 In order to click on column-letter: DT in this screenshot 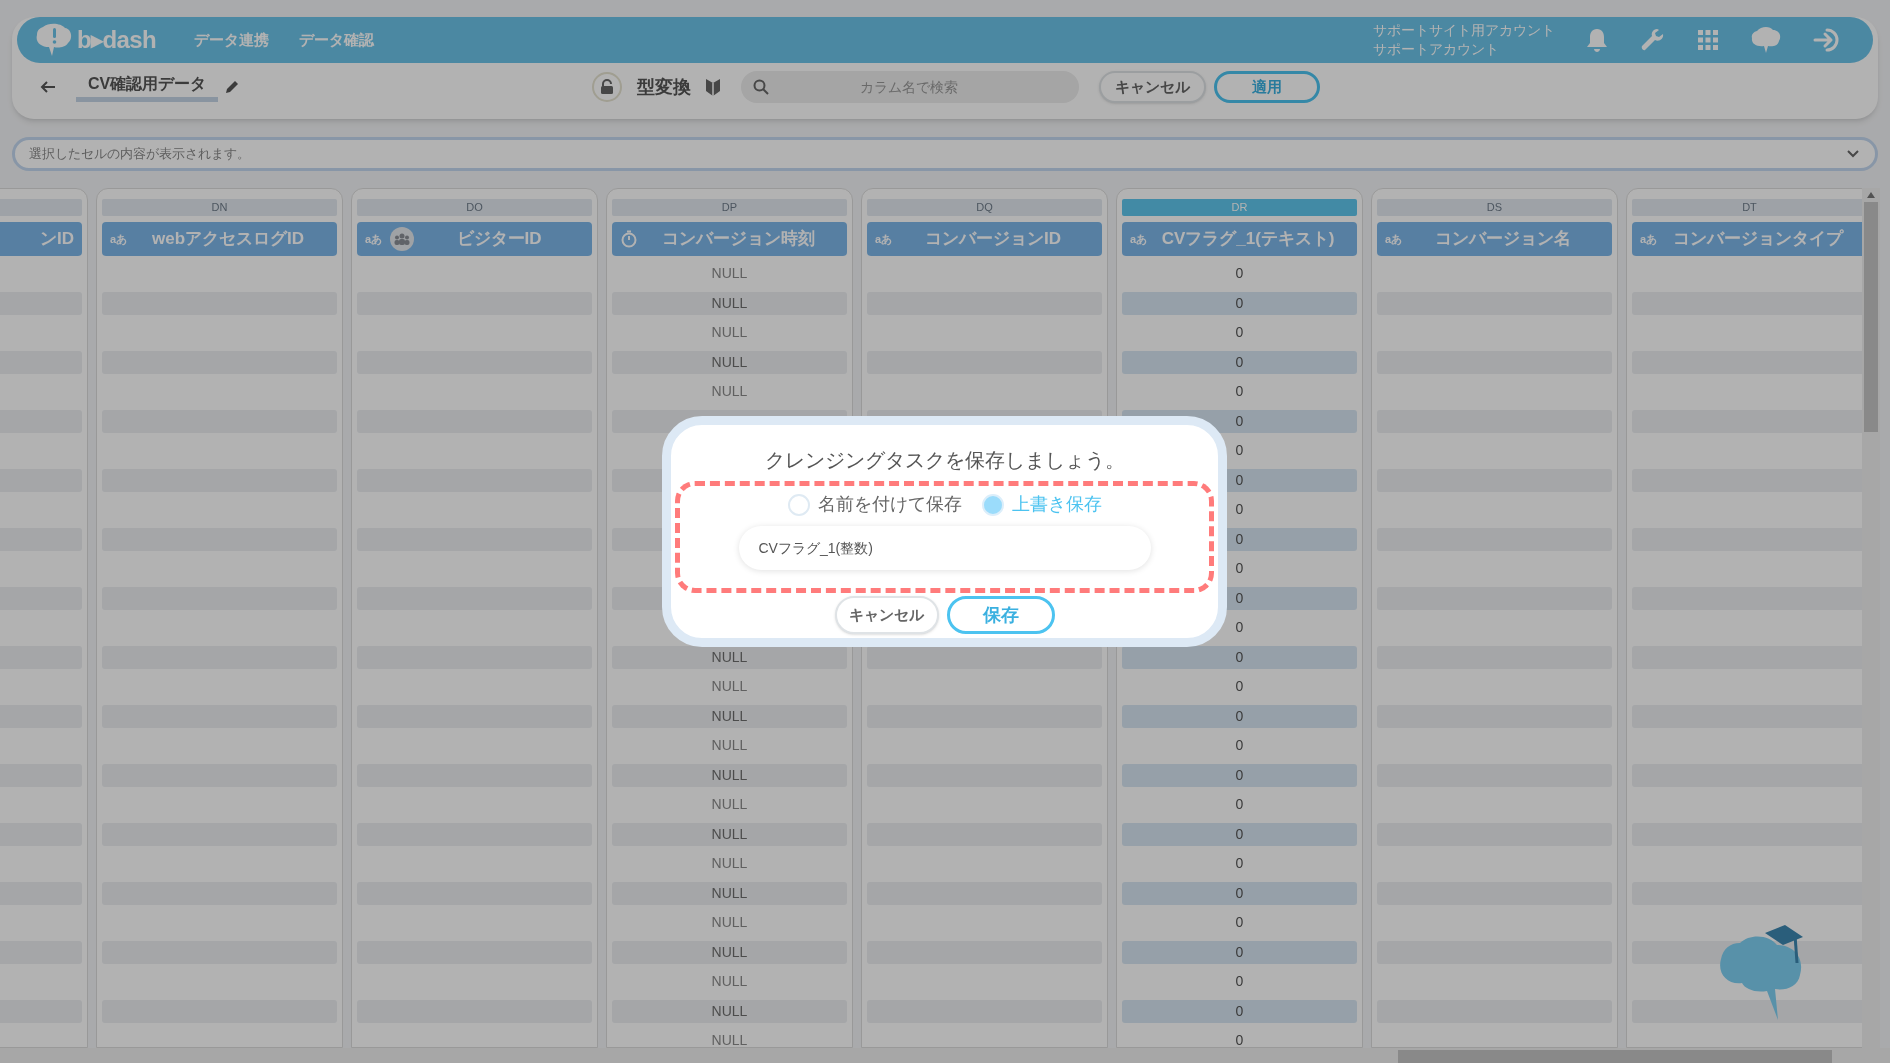, I will do `click(1747, 207)`.